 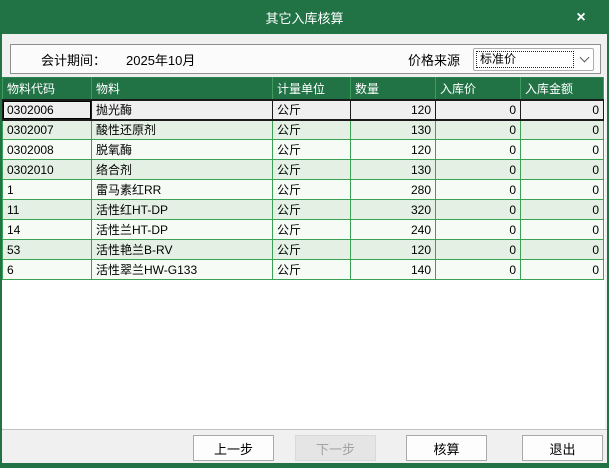 I want to click on cell-code: 53, so click(x=47, y=249).